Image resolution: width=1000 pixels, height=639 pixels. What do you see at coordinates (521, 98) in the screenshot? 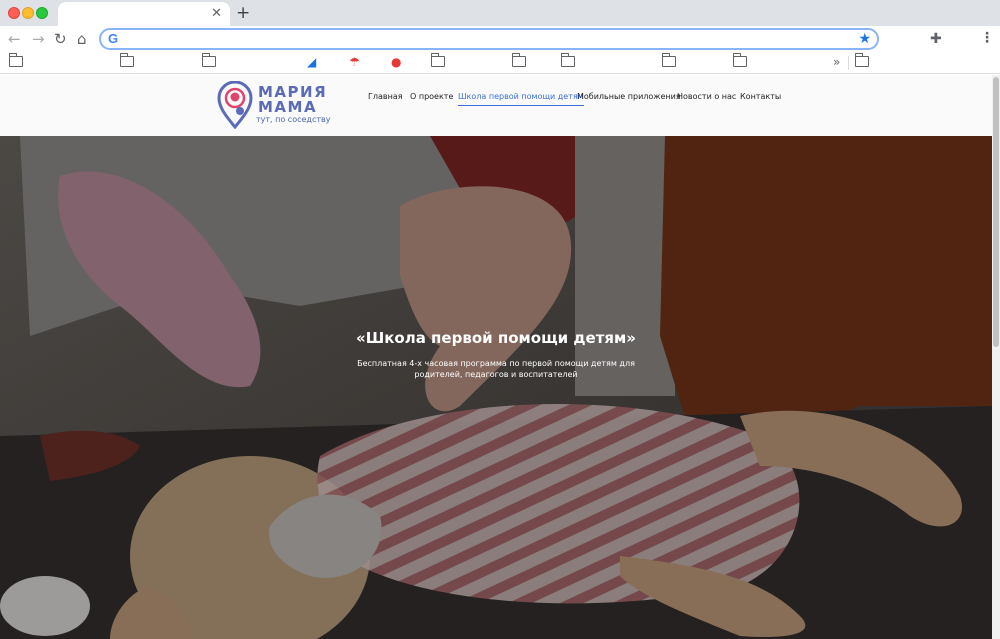
I see `nav-item-first-aid-school: Школа первой помощи детям` at bounding box center [521, 98].